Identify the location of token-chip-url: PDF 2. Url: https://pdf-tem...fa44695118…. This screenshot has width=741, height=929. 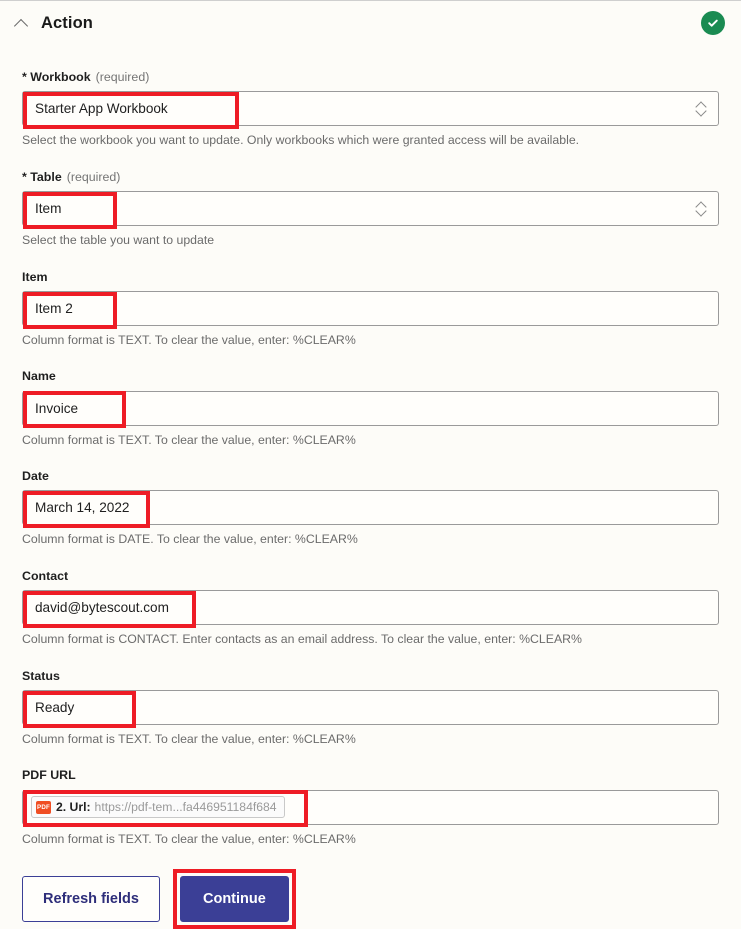
(158, 807).